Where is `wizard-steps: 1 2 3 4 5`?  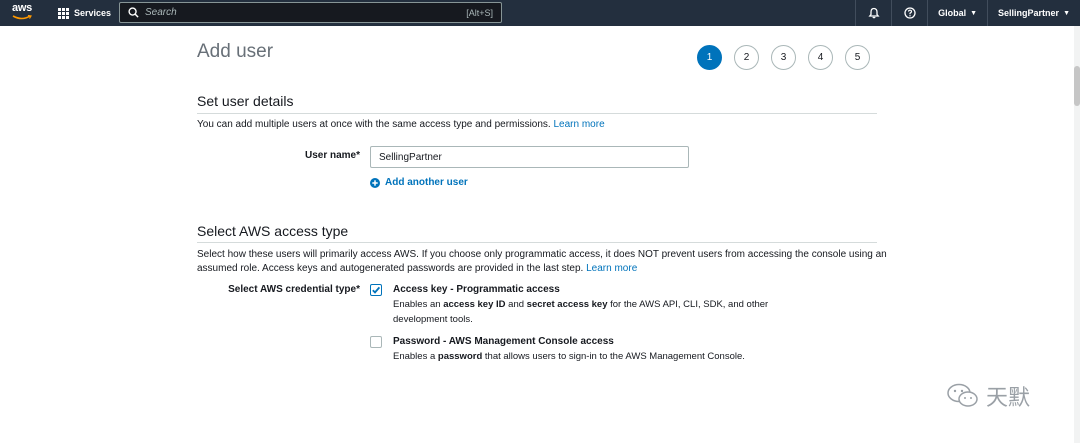 wizard-steps: 1 2 3 4 5 is located at coordinates (783, 57).